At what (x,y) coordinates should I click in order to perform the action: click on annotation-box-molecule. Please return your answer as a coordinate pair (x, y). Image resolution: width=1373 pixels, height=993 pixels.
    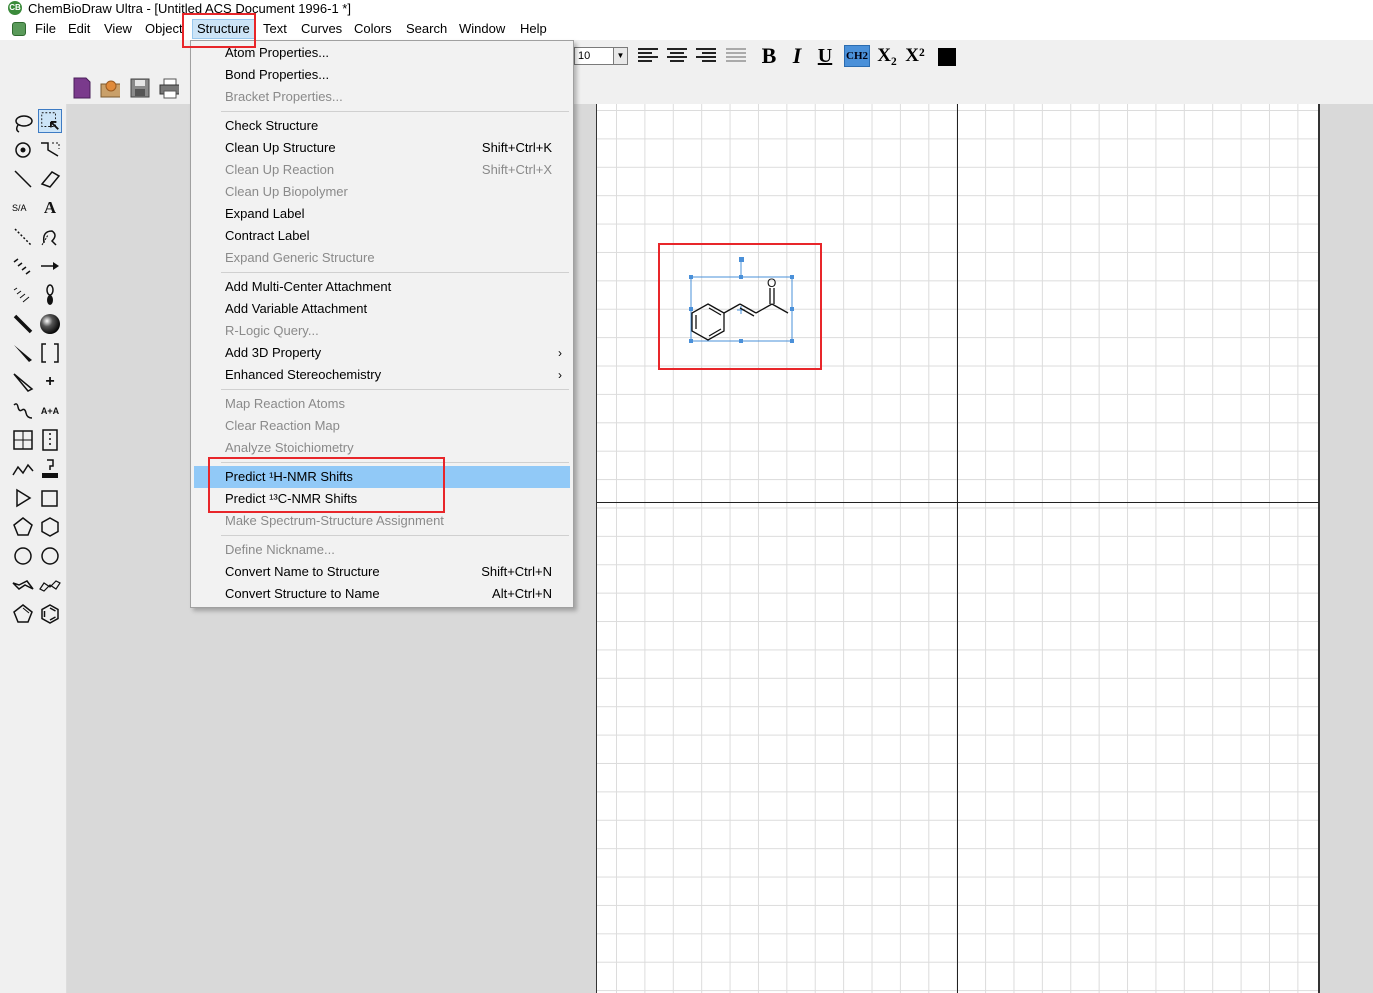
    Looking at the image, I should click on (740, 306).